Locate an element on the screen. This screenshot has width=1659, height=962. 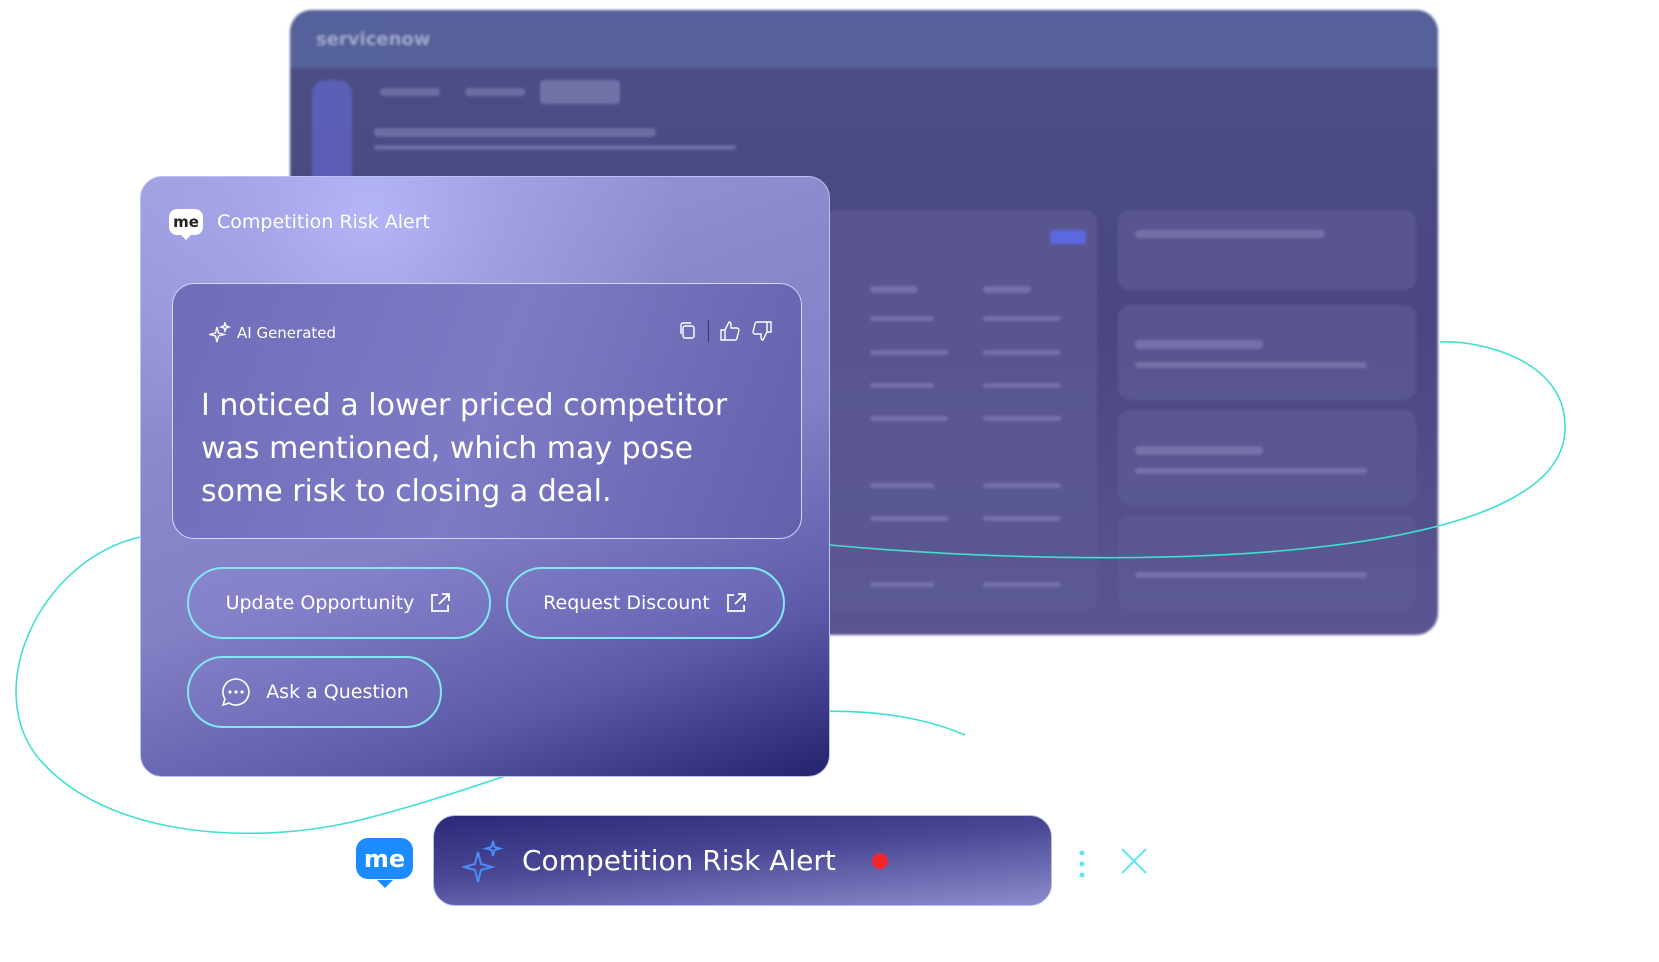
copy-icon is located at coordinates (688, 331).